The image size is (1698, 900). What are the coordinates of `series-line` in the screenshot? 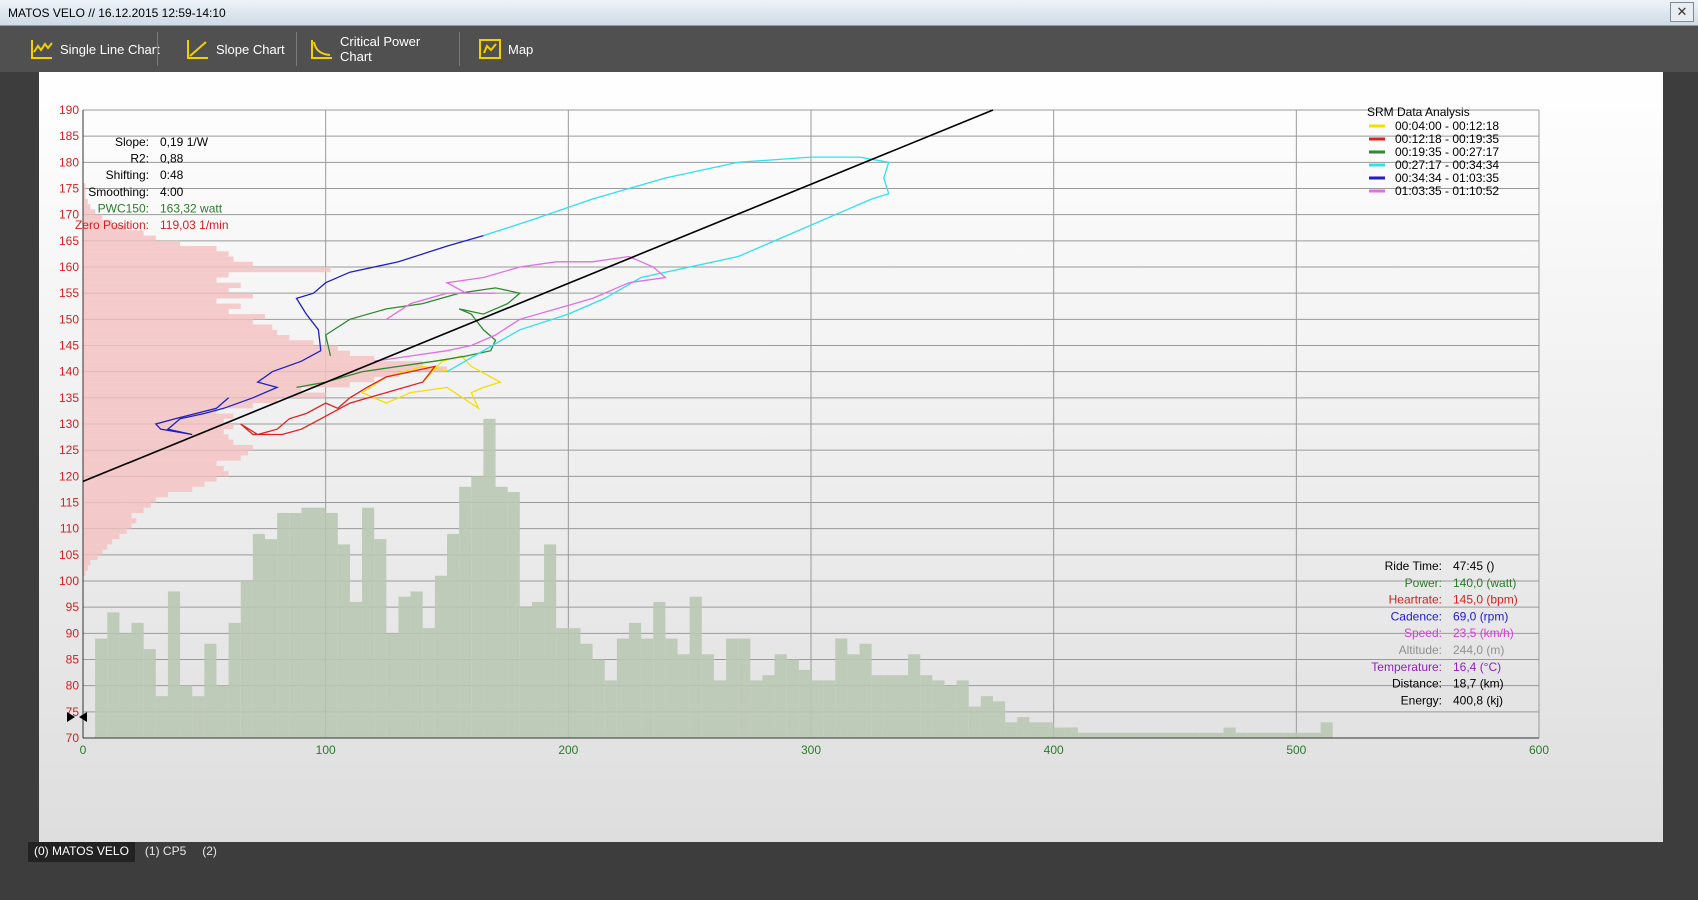 It's located at (668, 264).